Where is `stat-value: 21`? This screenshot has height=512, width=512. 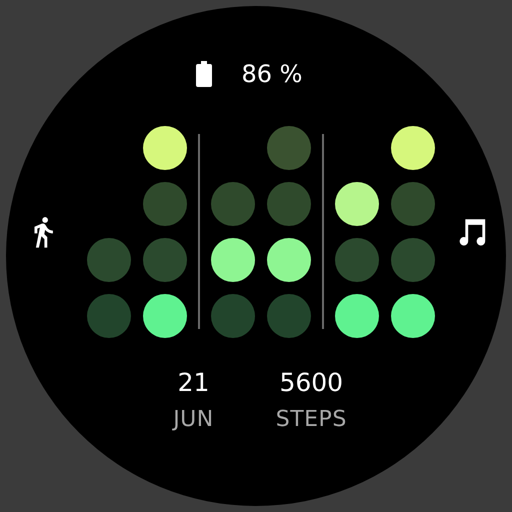 stat-value: 21 is located at coordinates (194, 382).